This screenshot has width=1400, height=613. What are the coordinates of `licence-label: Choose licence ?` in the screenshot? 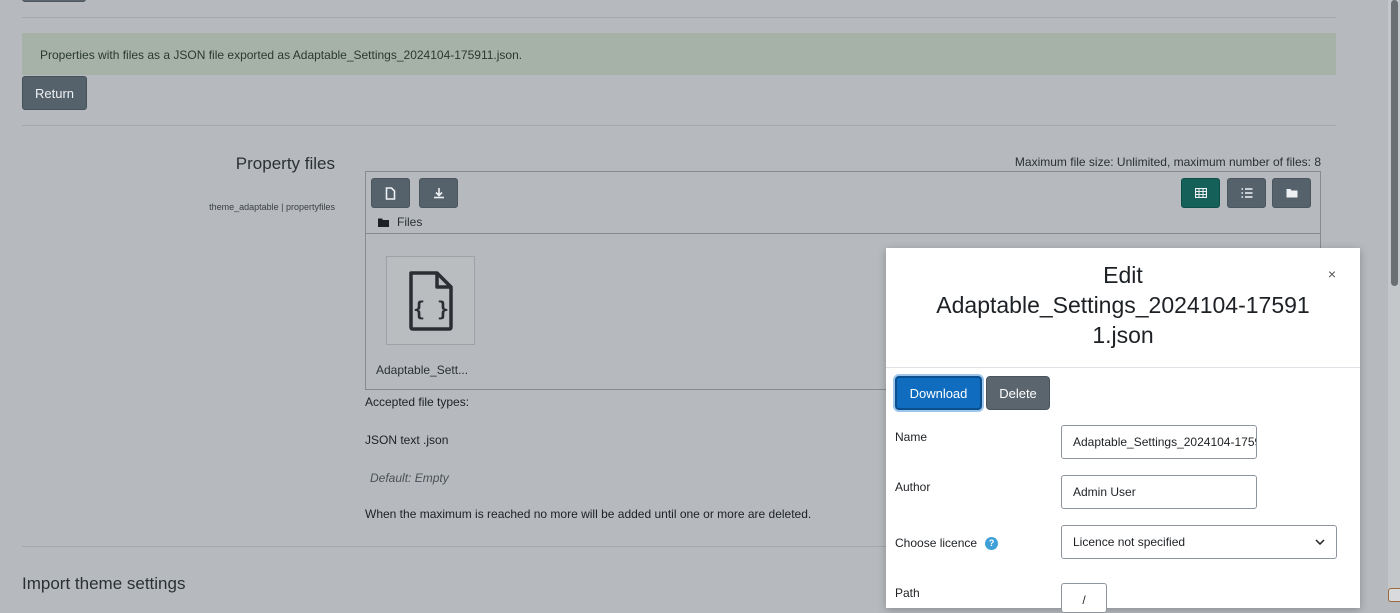 It's located at (947, 543).